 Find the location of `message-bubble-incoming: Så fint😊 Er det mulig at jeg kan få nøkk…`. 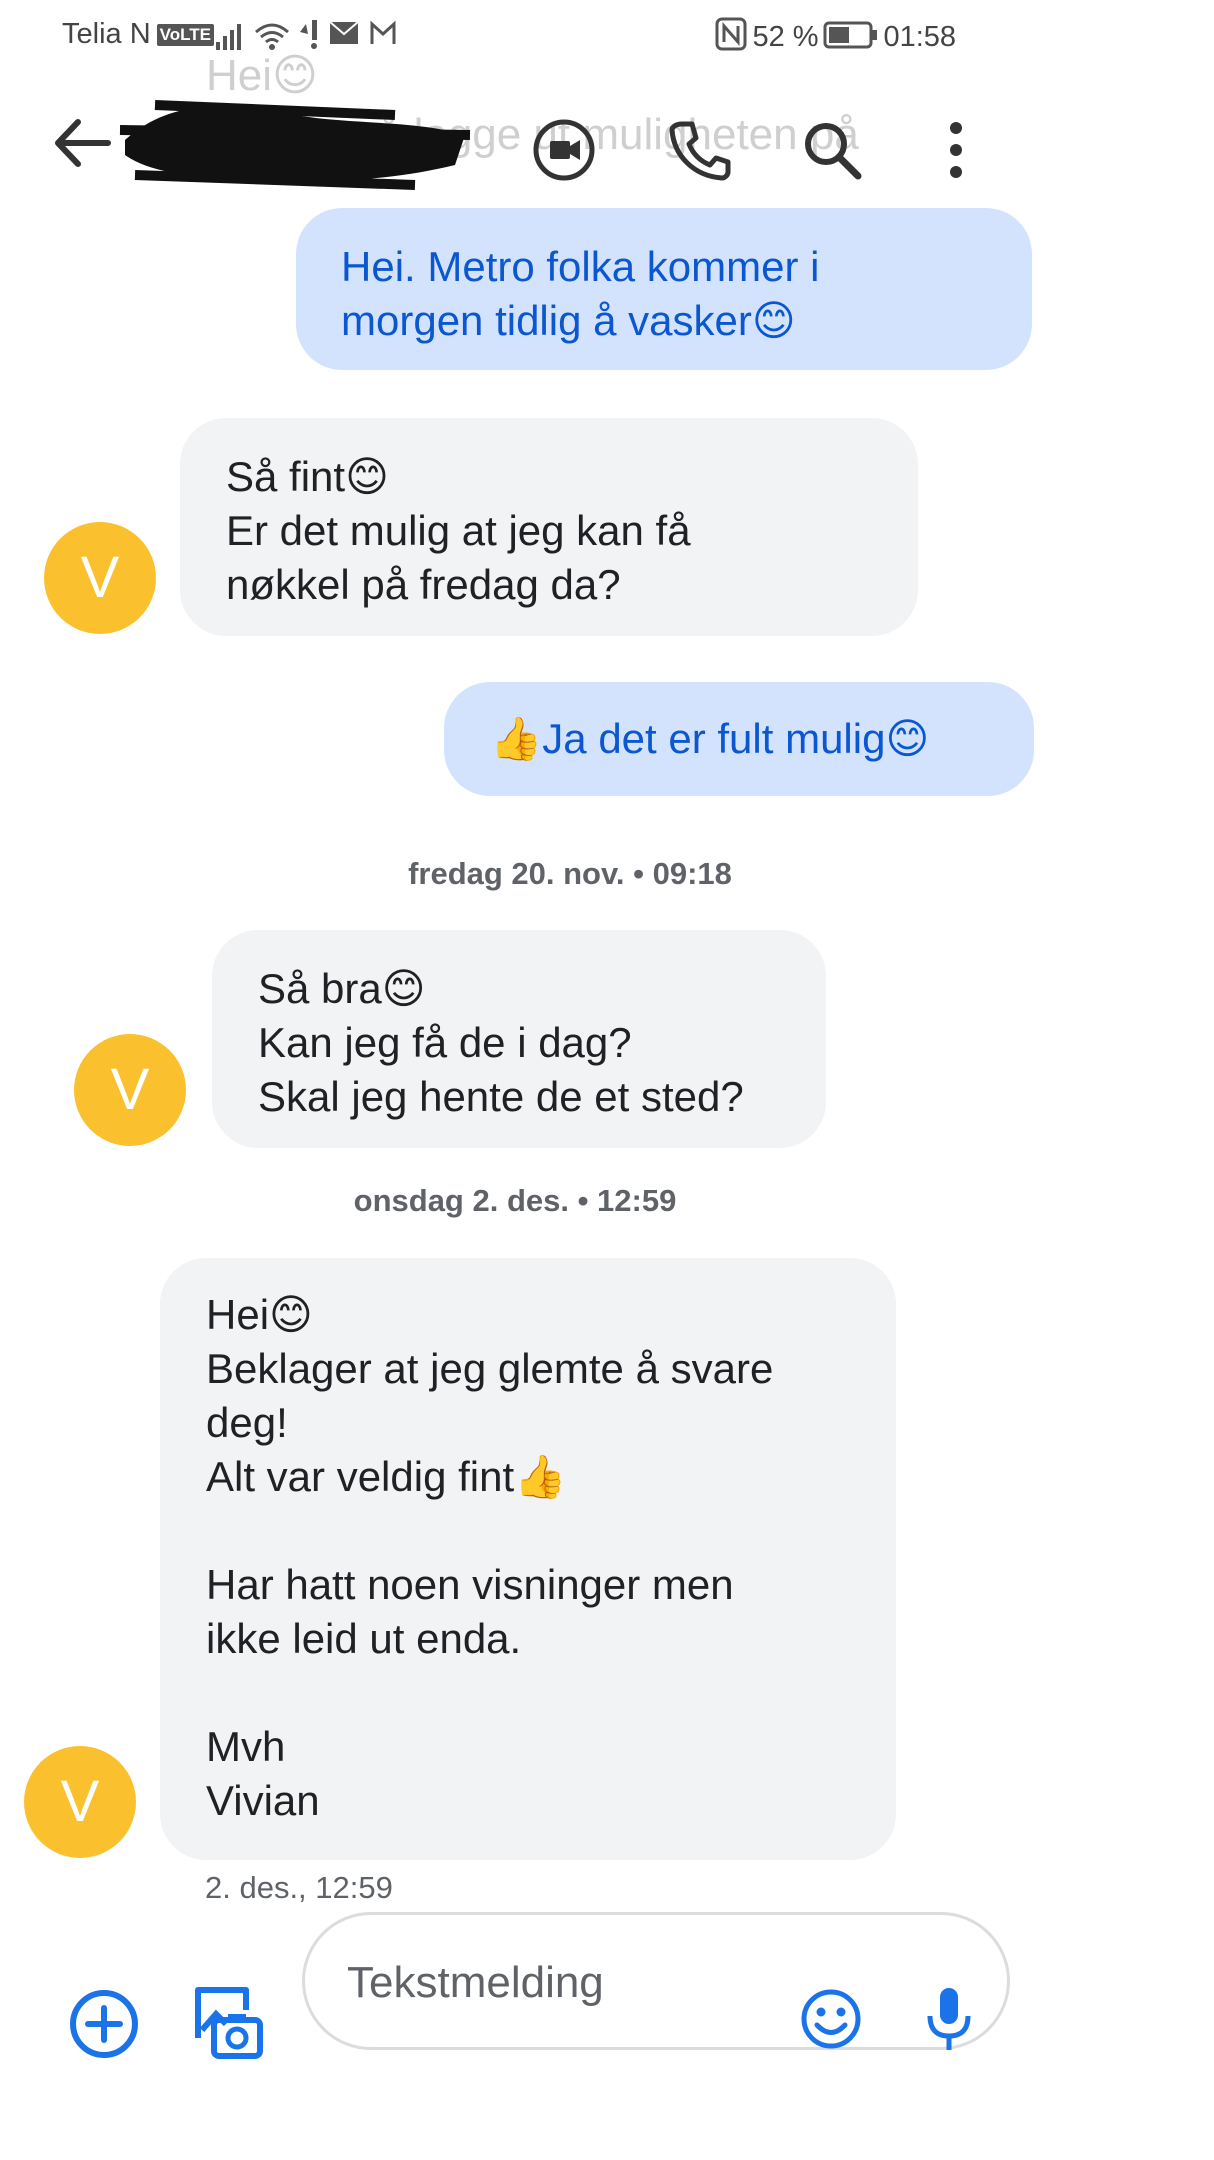

message-bubble-incoming: Så fint😊 Er det mulig at jeg kan få nøkk… is located at coordinates (549, 527).